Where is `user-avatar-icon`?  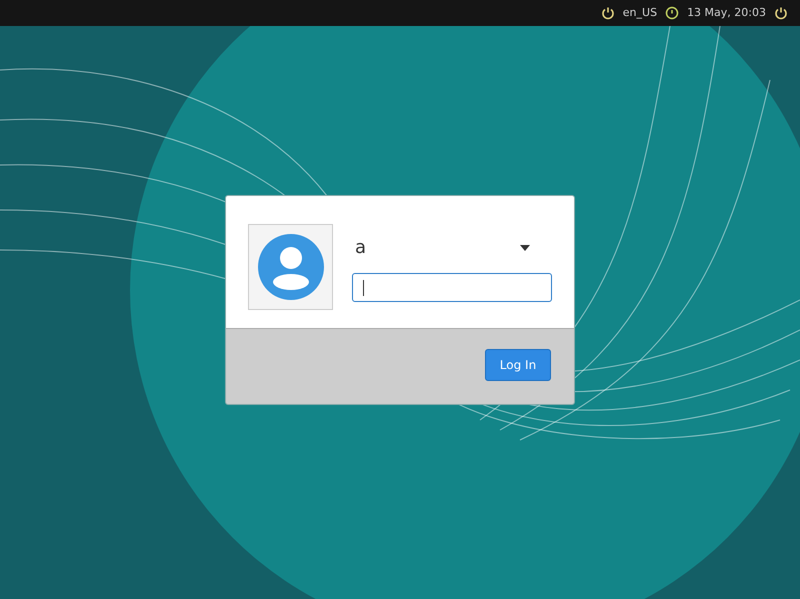
user-avatar-icon is located at coordinates (291, 267).